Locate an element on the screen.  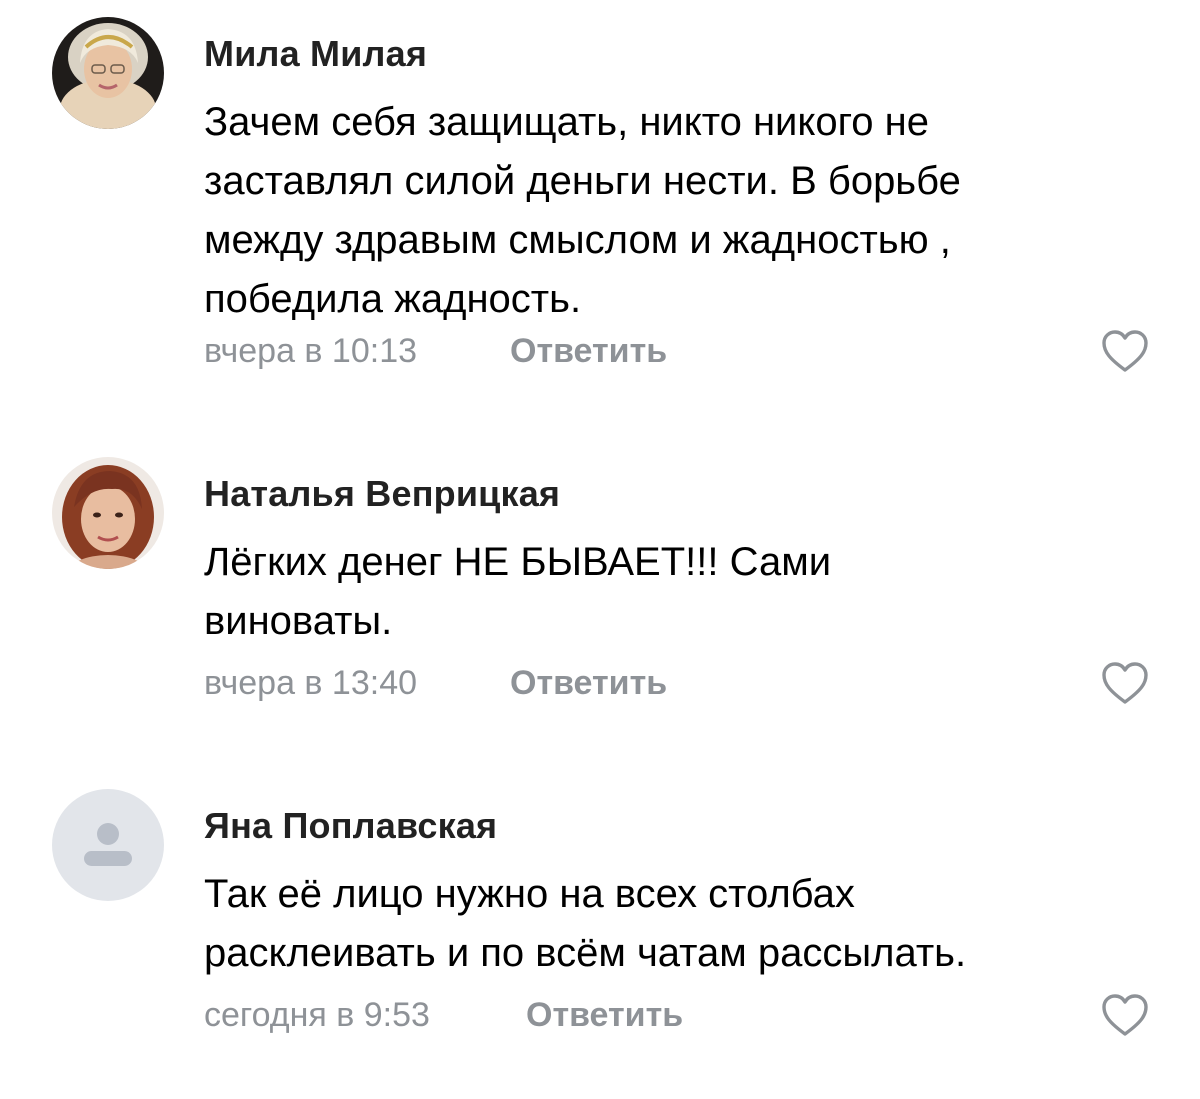
comment-text-line: расклеивать и по всём чатам рассылать. is located at coordinates (585, 953).